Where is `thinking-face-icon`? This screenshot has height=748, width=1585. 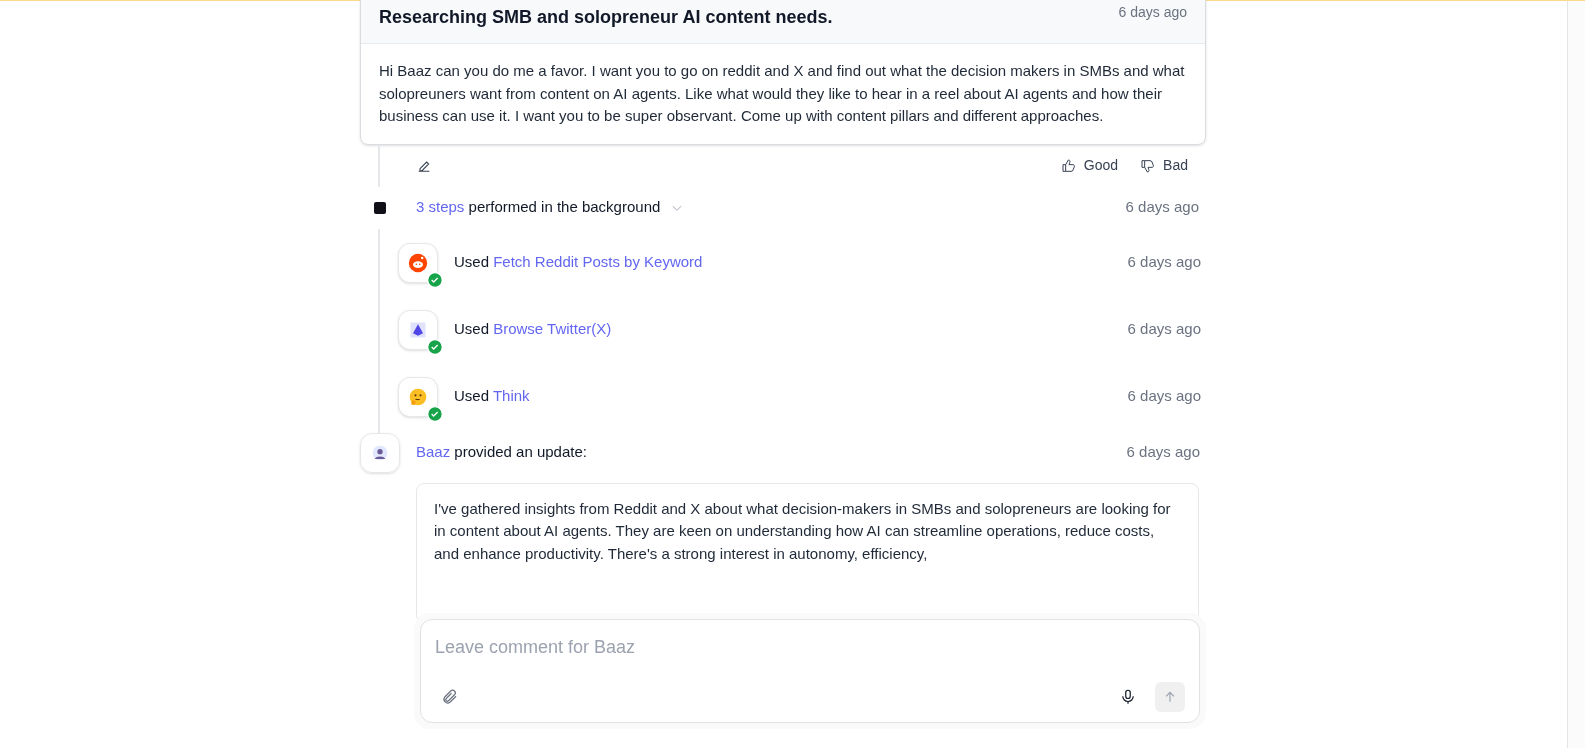
thinking-face-icon is located at coordinates (418, 396).